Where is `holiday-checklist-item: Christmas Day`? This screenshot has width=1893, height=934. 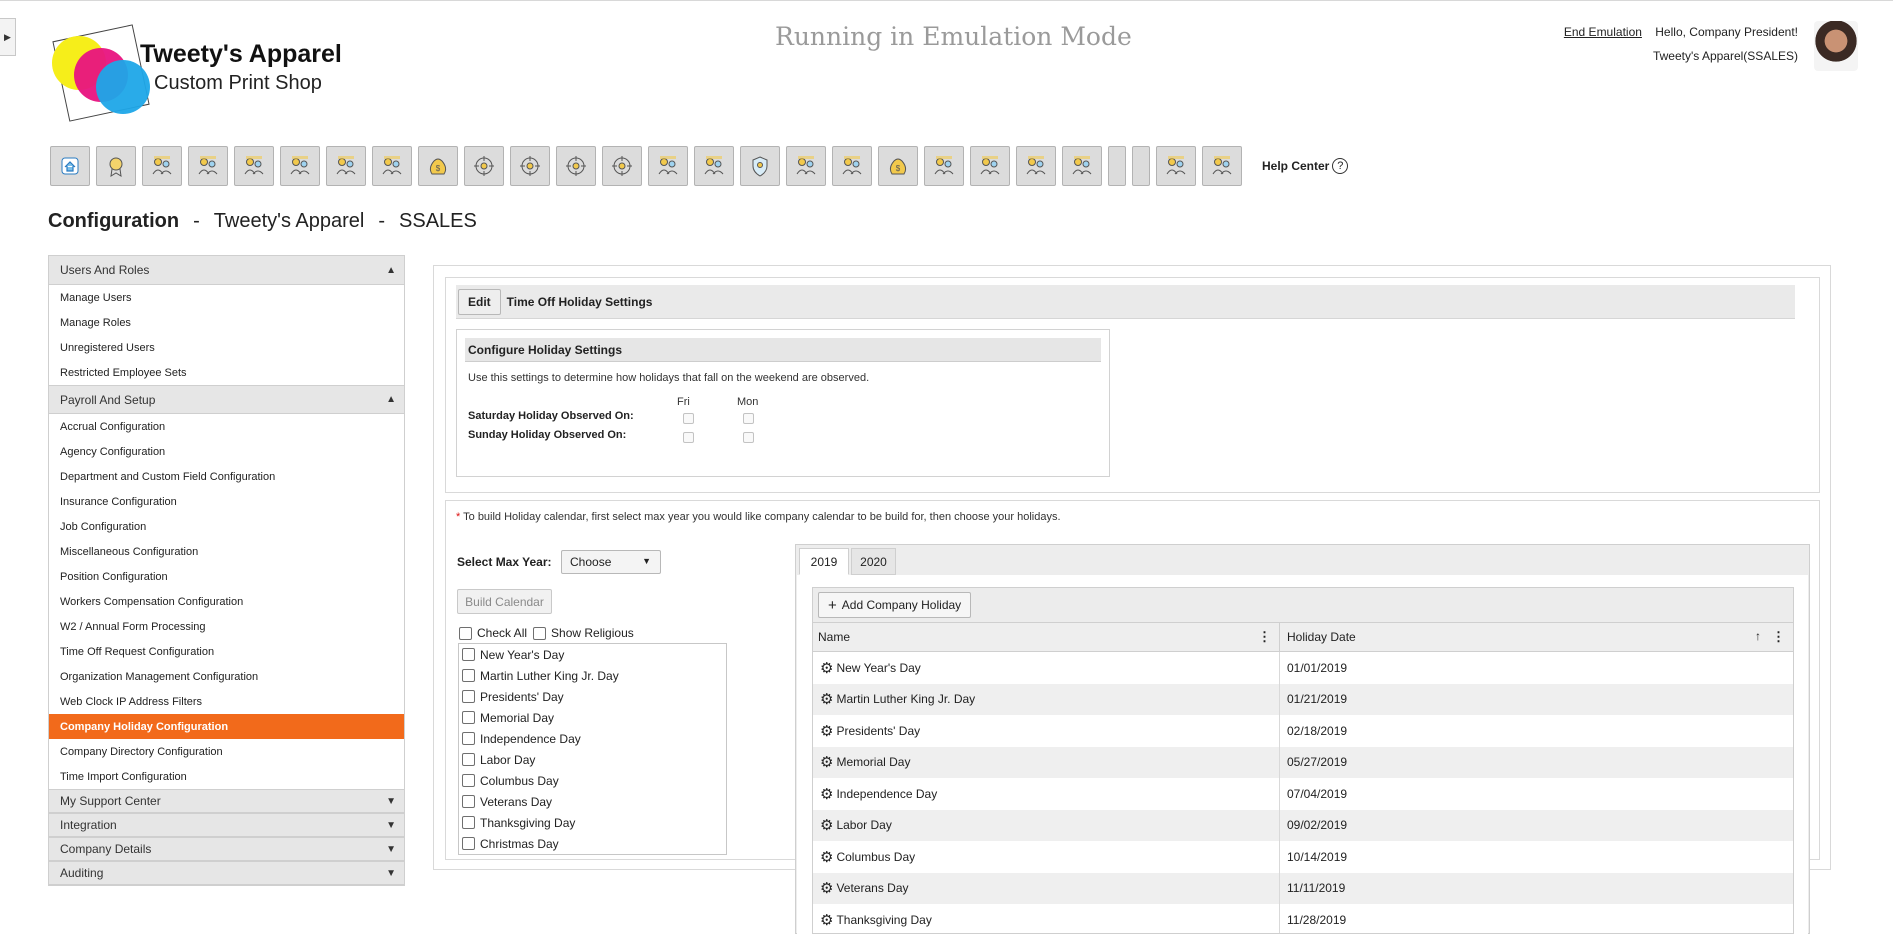 holiday-checklist-item: Christmas Day is located at coordinates (592, 843).